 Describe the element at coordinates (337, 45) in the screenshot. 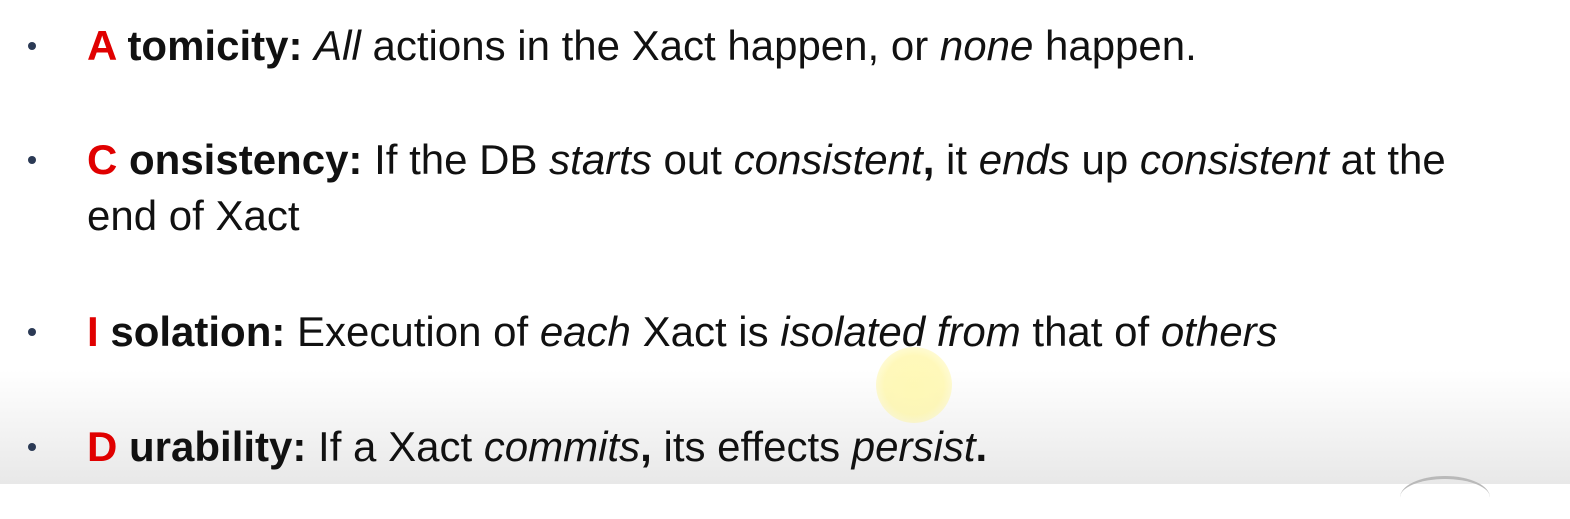

I see `text-run-italic: All` at that location.